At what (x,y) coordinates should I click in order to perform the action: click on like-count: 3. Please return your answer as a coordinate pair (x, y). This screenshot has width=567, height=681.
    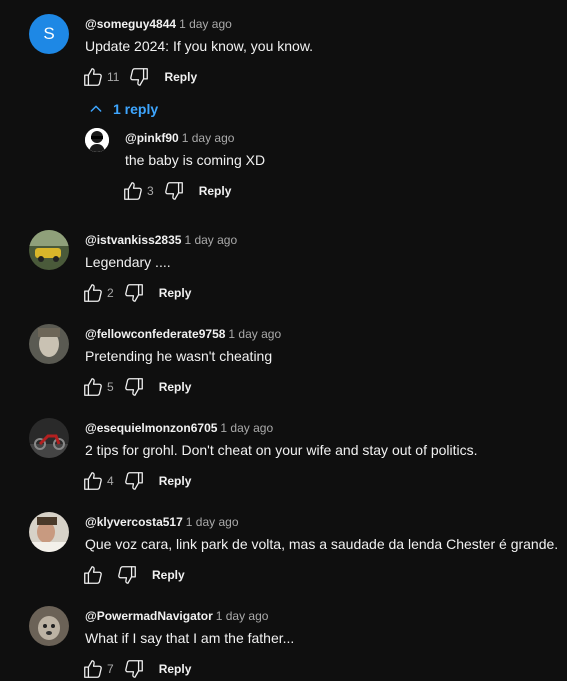
    Looking at the image, I should click on (150, 191).